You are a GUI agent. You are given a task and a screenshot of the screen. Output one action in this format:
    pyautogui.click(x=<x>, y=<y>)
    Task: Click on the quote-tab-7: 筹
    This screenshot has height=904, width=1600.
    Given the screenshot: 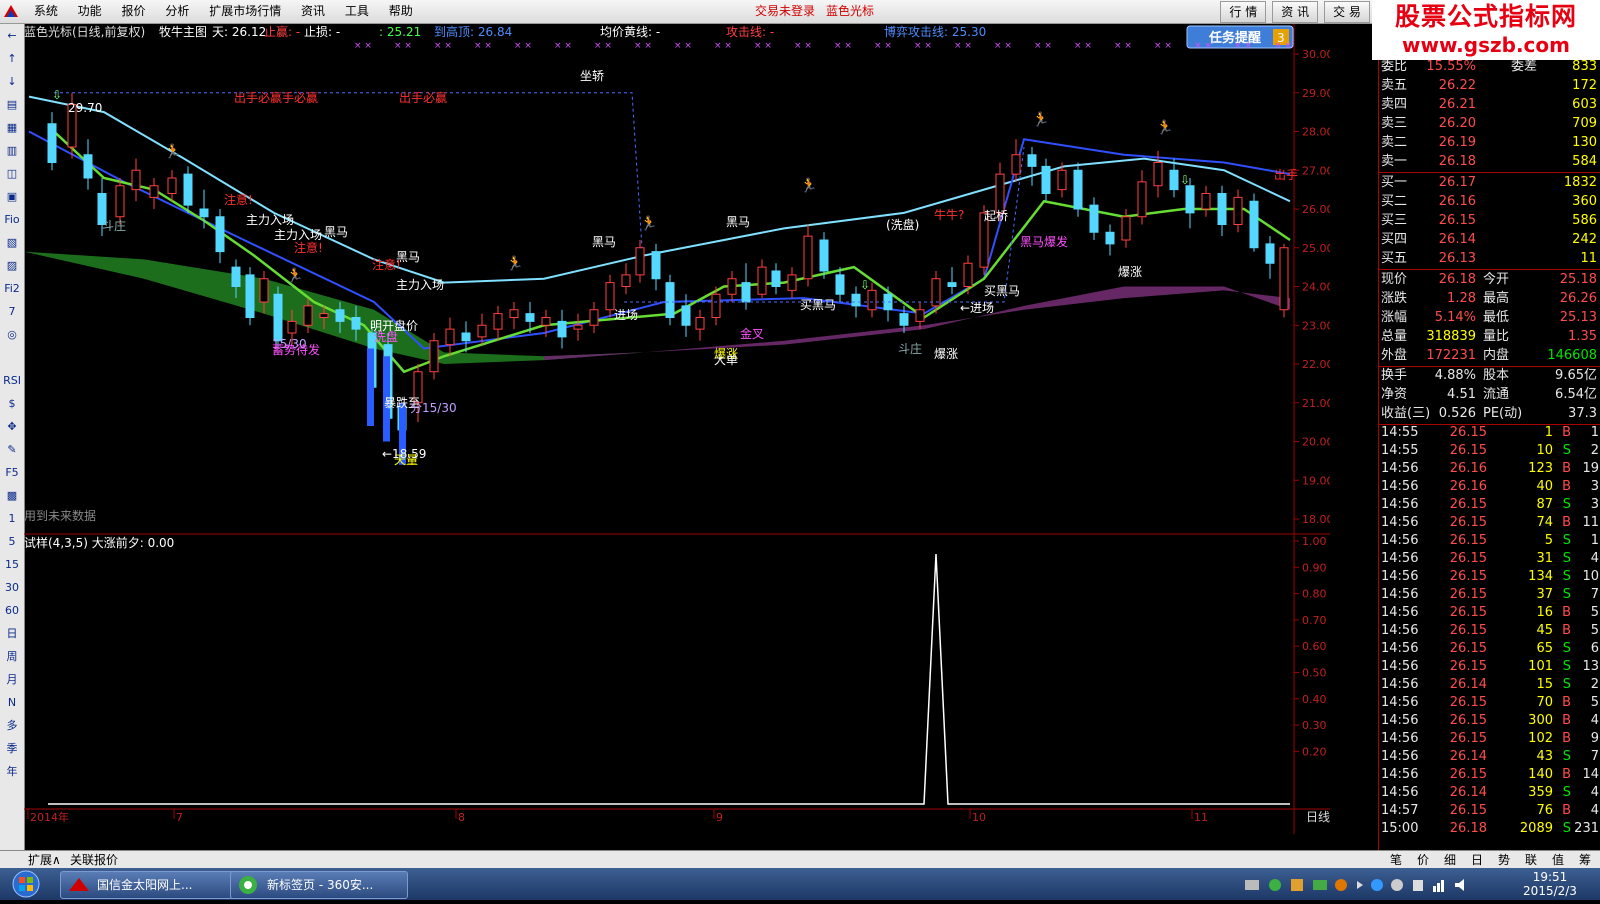 What is the action you would take?
    pyautogui.click(x=1585, y=860)
    